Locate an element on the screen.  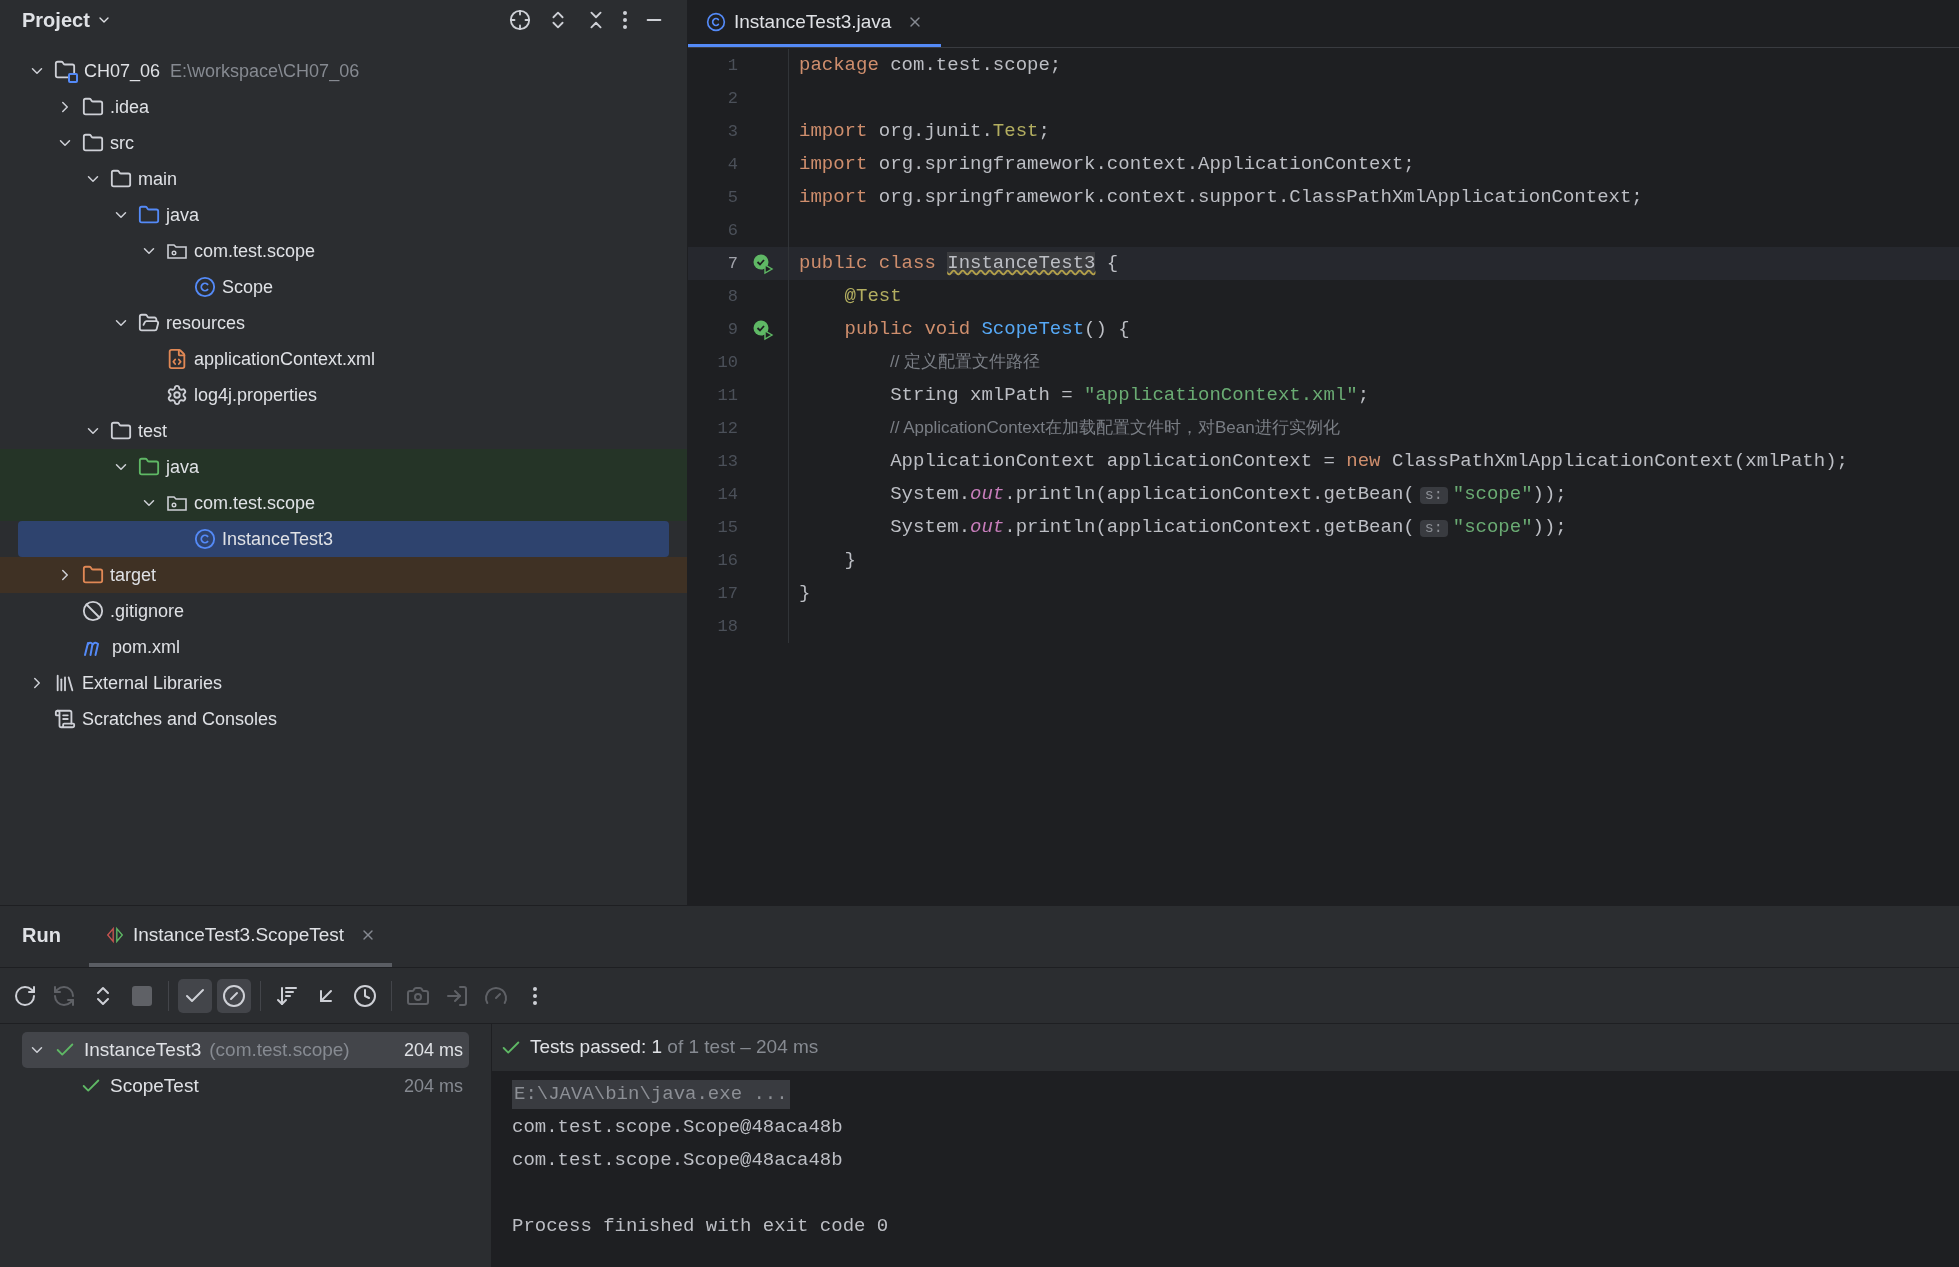
tree-item: resources is located at coordinates (343, 323).